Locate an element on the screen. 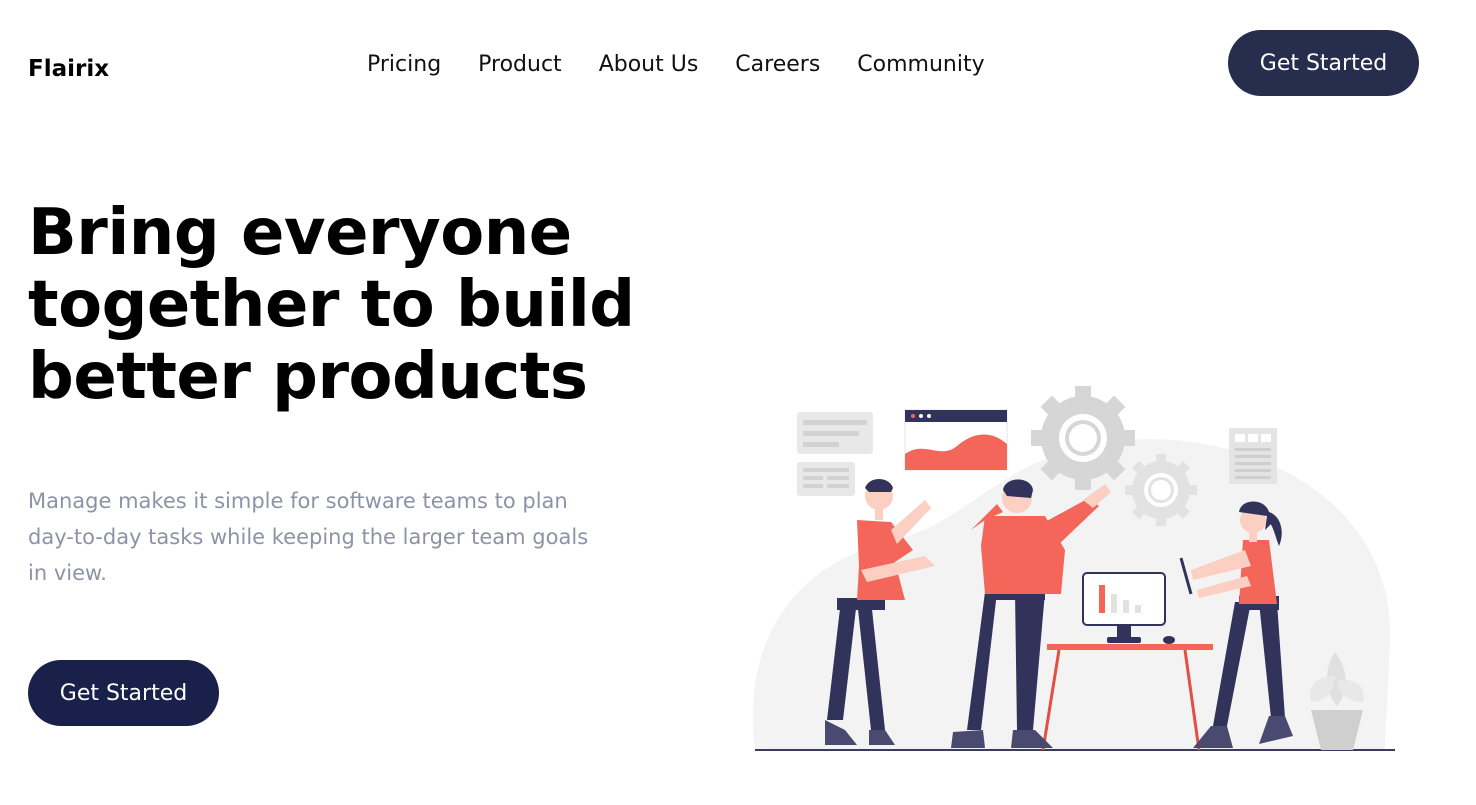 Image resolution: width=1476 pixels, height=805 pixels. nav-item-about-us: About Us is located at coordinates (649, 65).